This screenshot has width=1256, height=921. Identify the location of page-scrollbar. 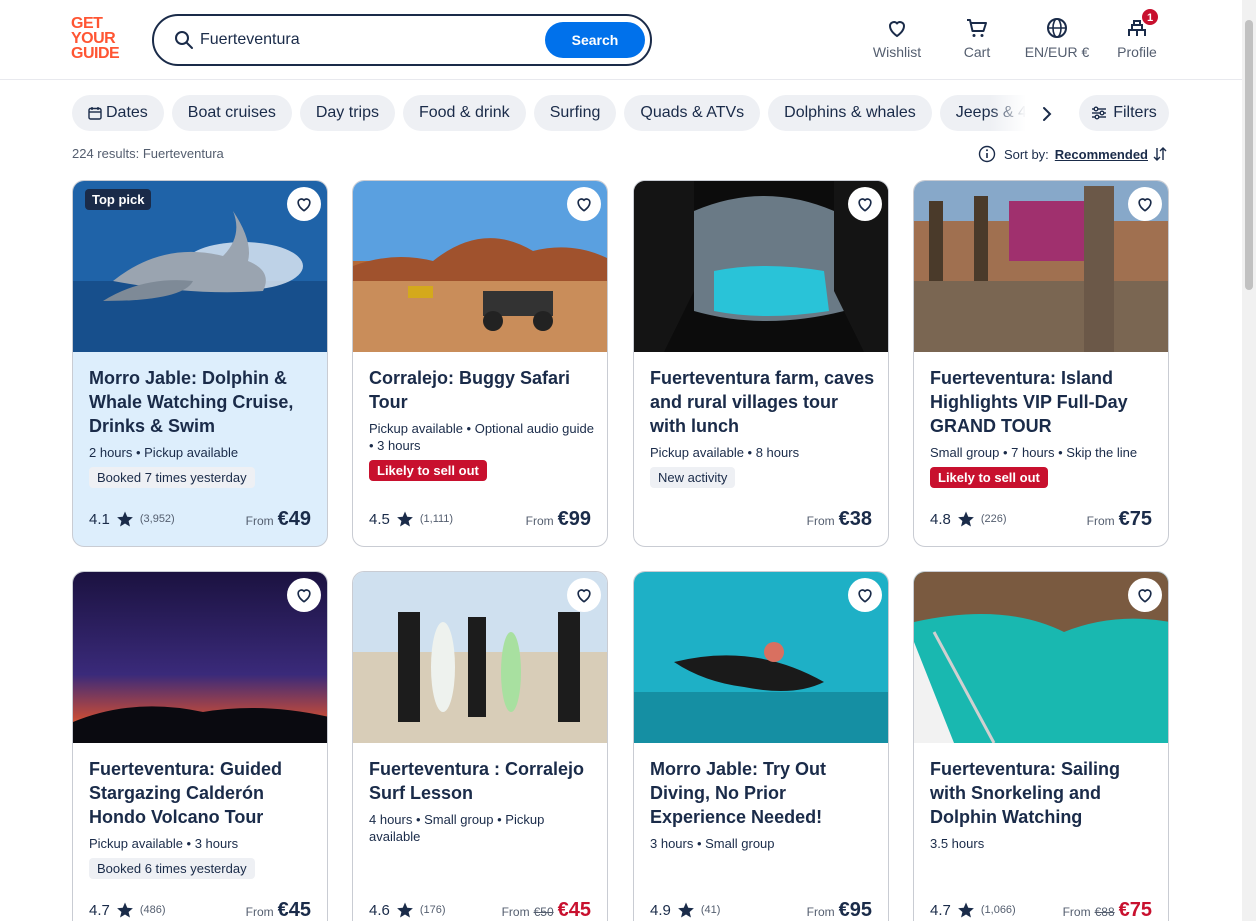
(1249, 460).